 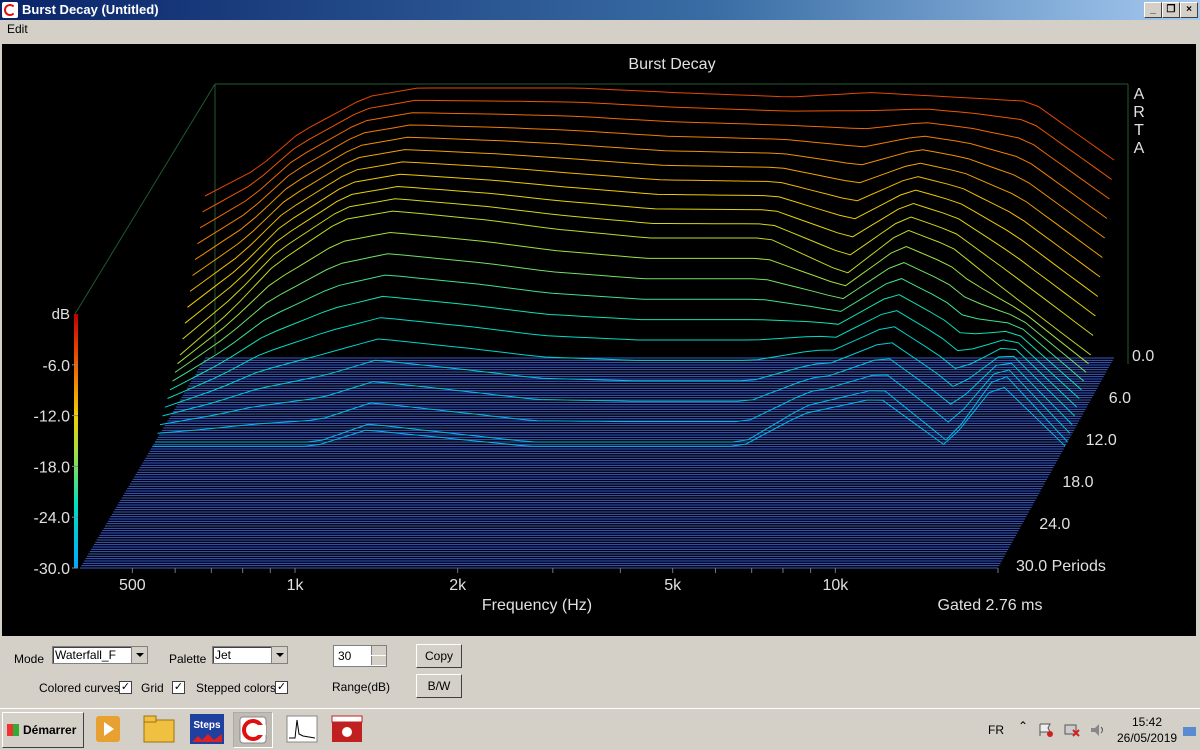 I want to click on palette-select: Jet, so click(x=250, y=655).